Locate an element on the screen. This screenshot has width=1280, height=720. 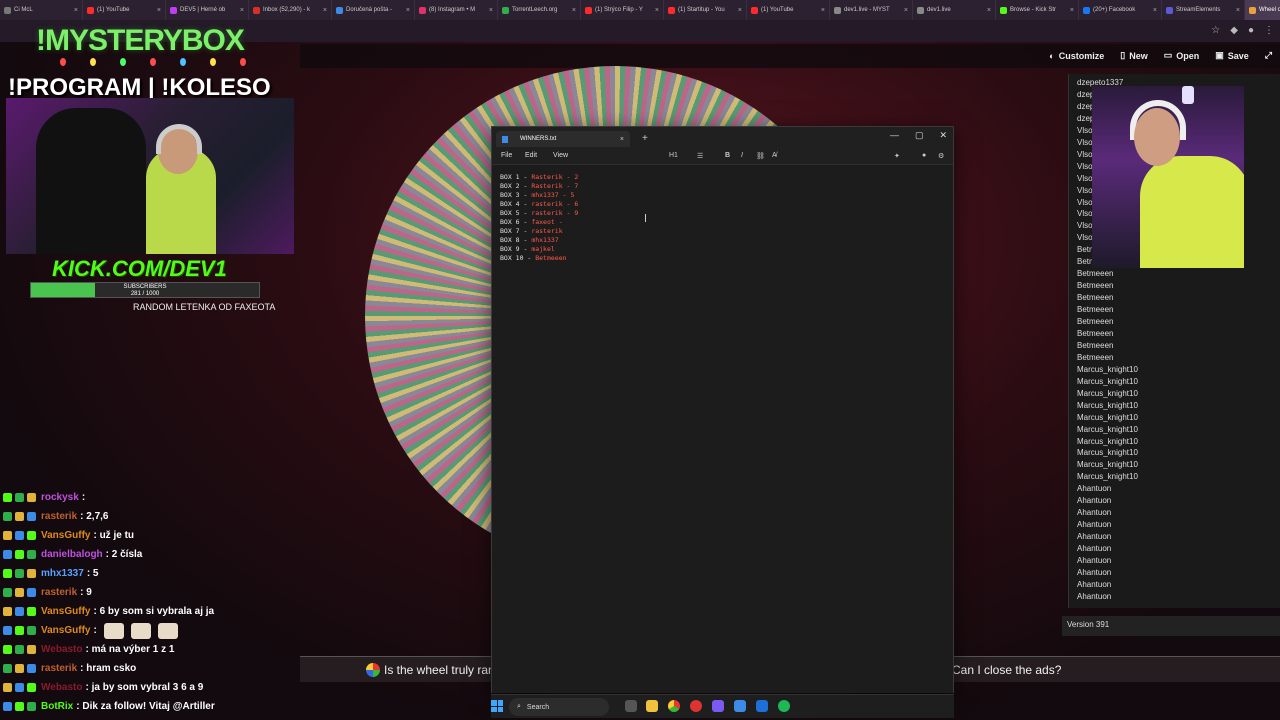
link-icon: ⛓ is located at coordinates (760, 156).